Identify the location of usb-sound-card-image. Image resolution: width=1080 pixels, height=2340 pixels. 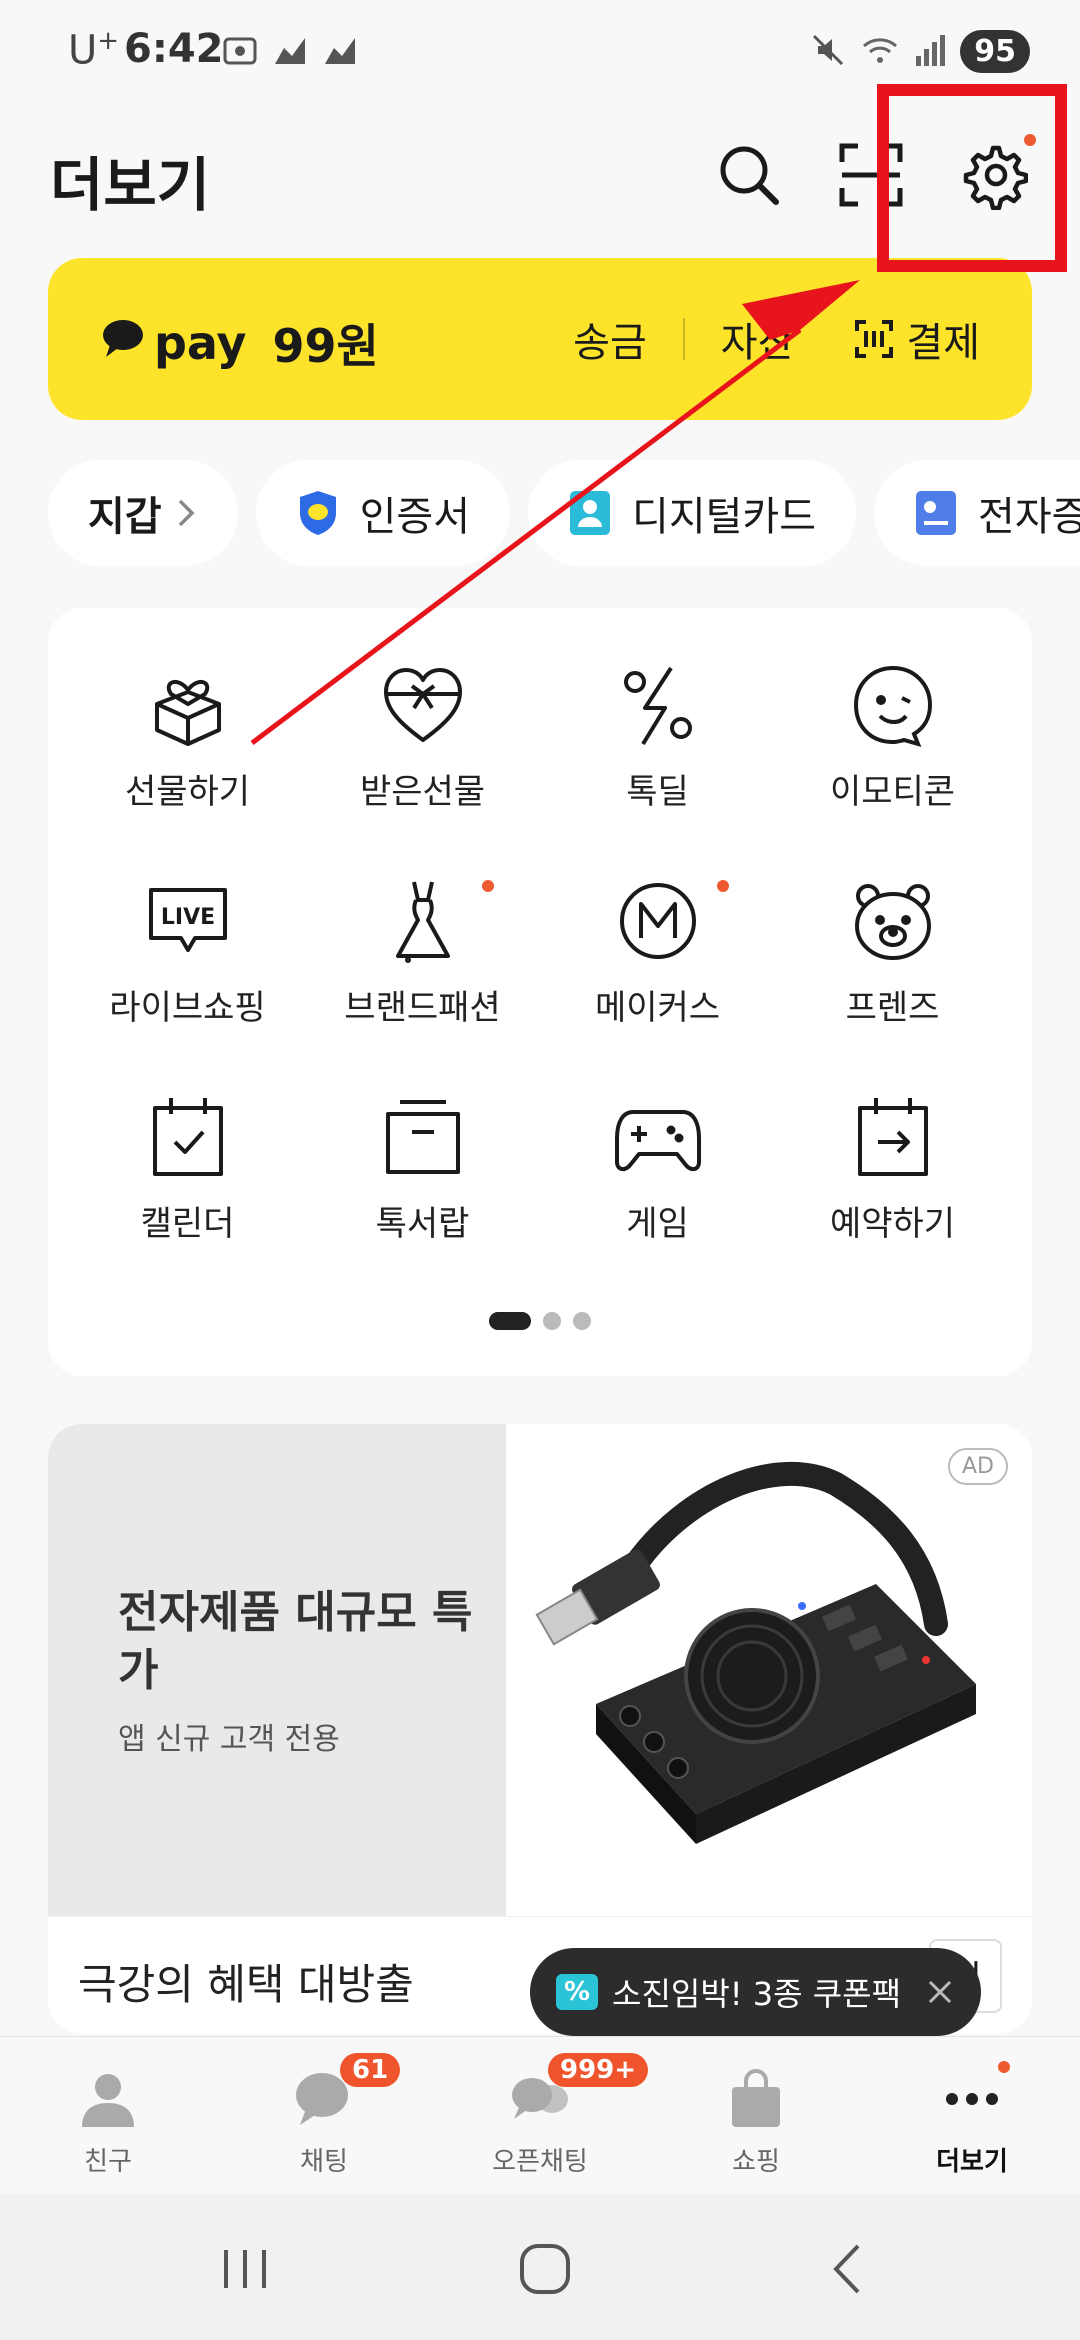
(755, 1653).